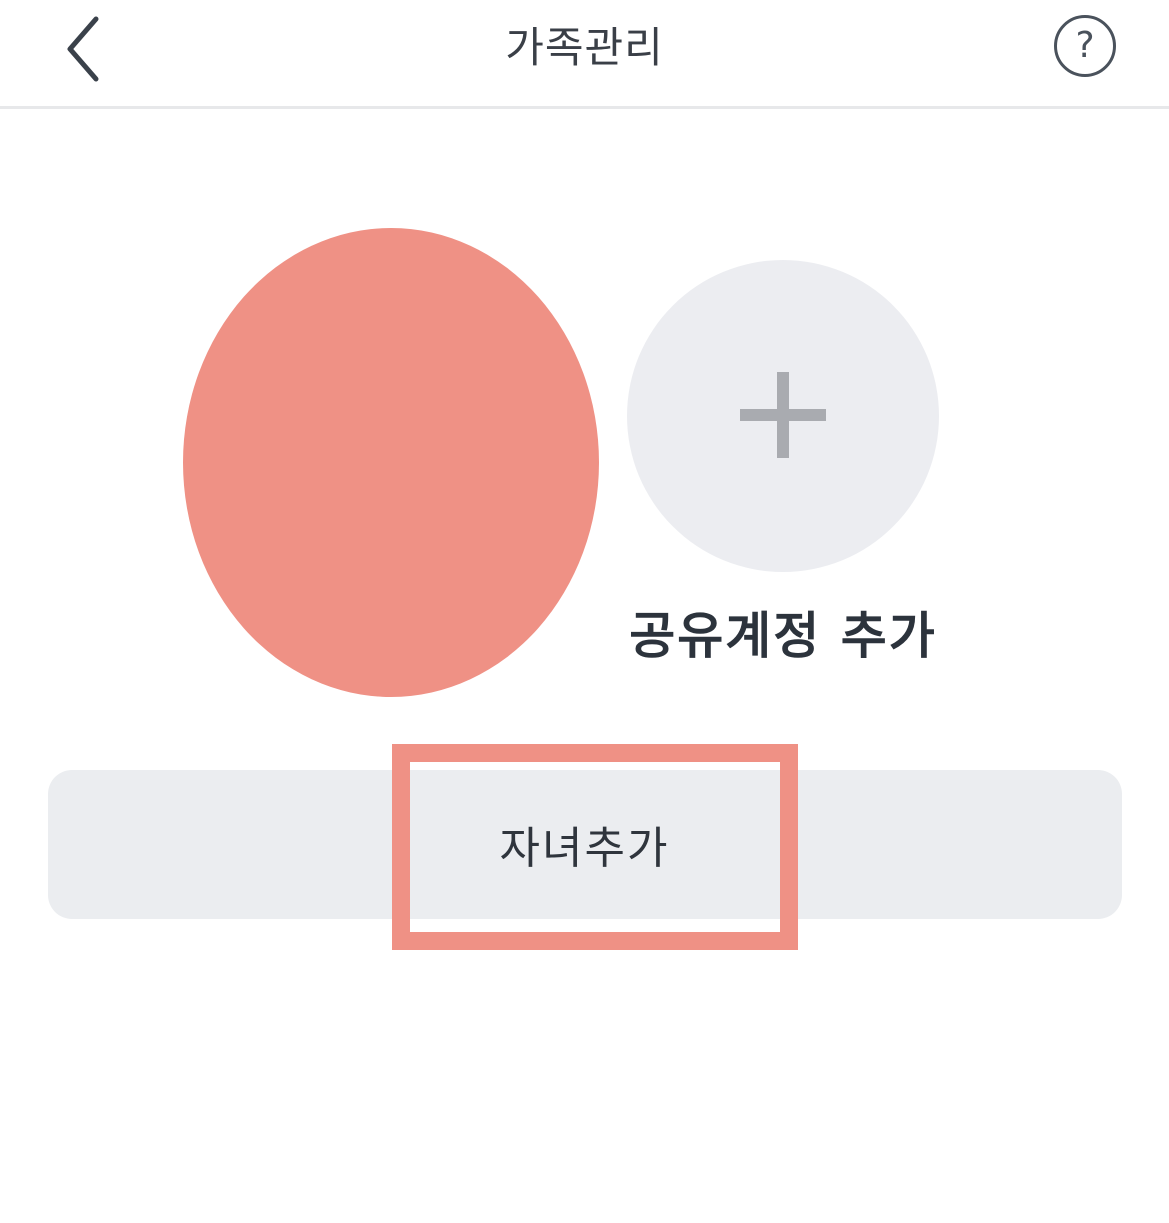  I want to click on help-icon: ?, so click(1085, 45).